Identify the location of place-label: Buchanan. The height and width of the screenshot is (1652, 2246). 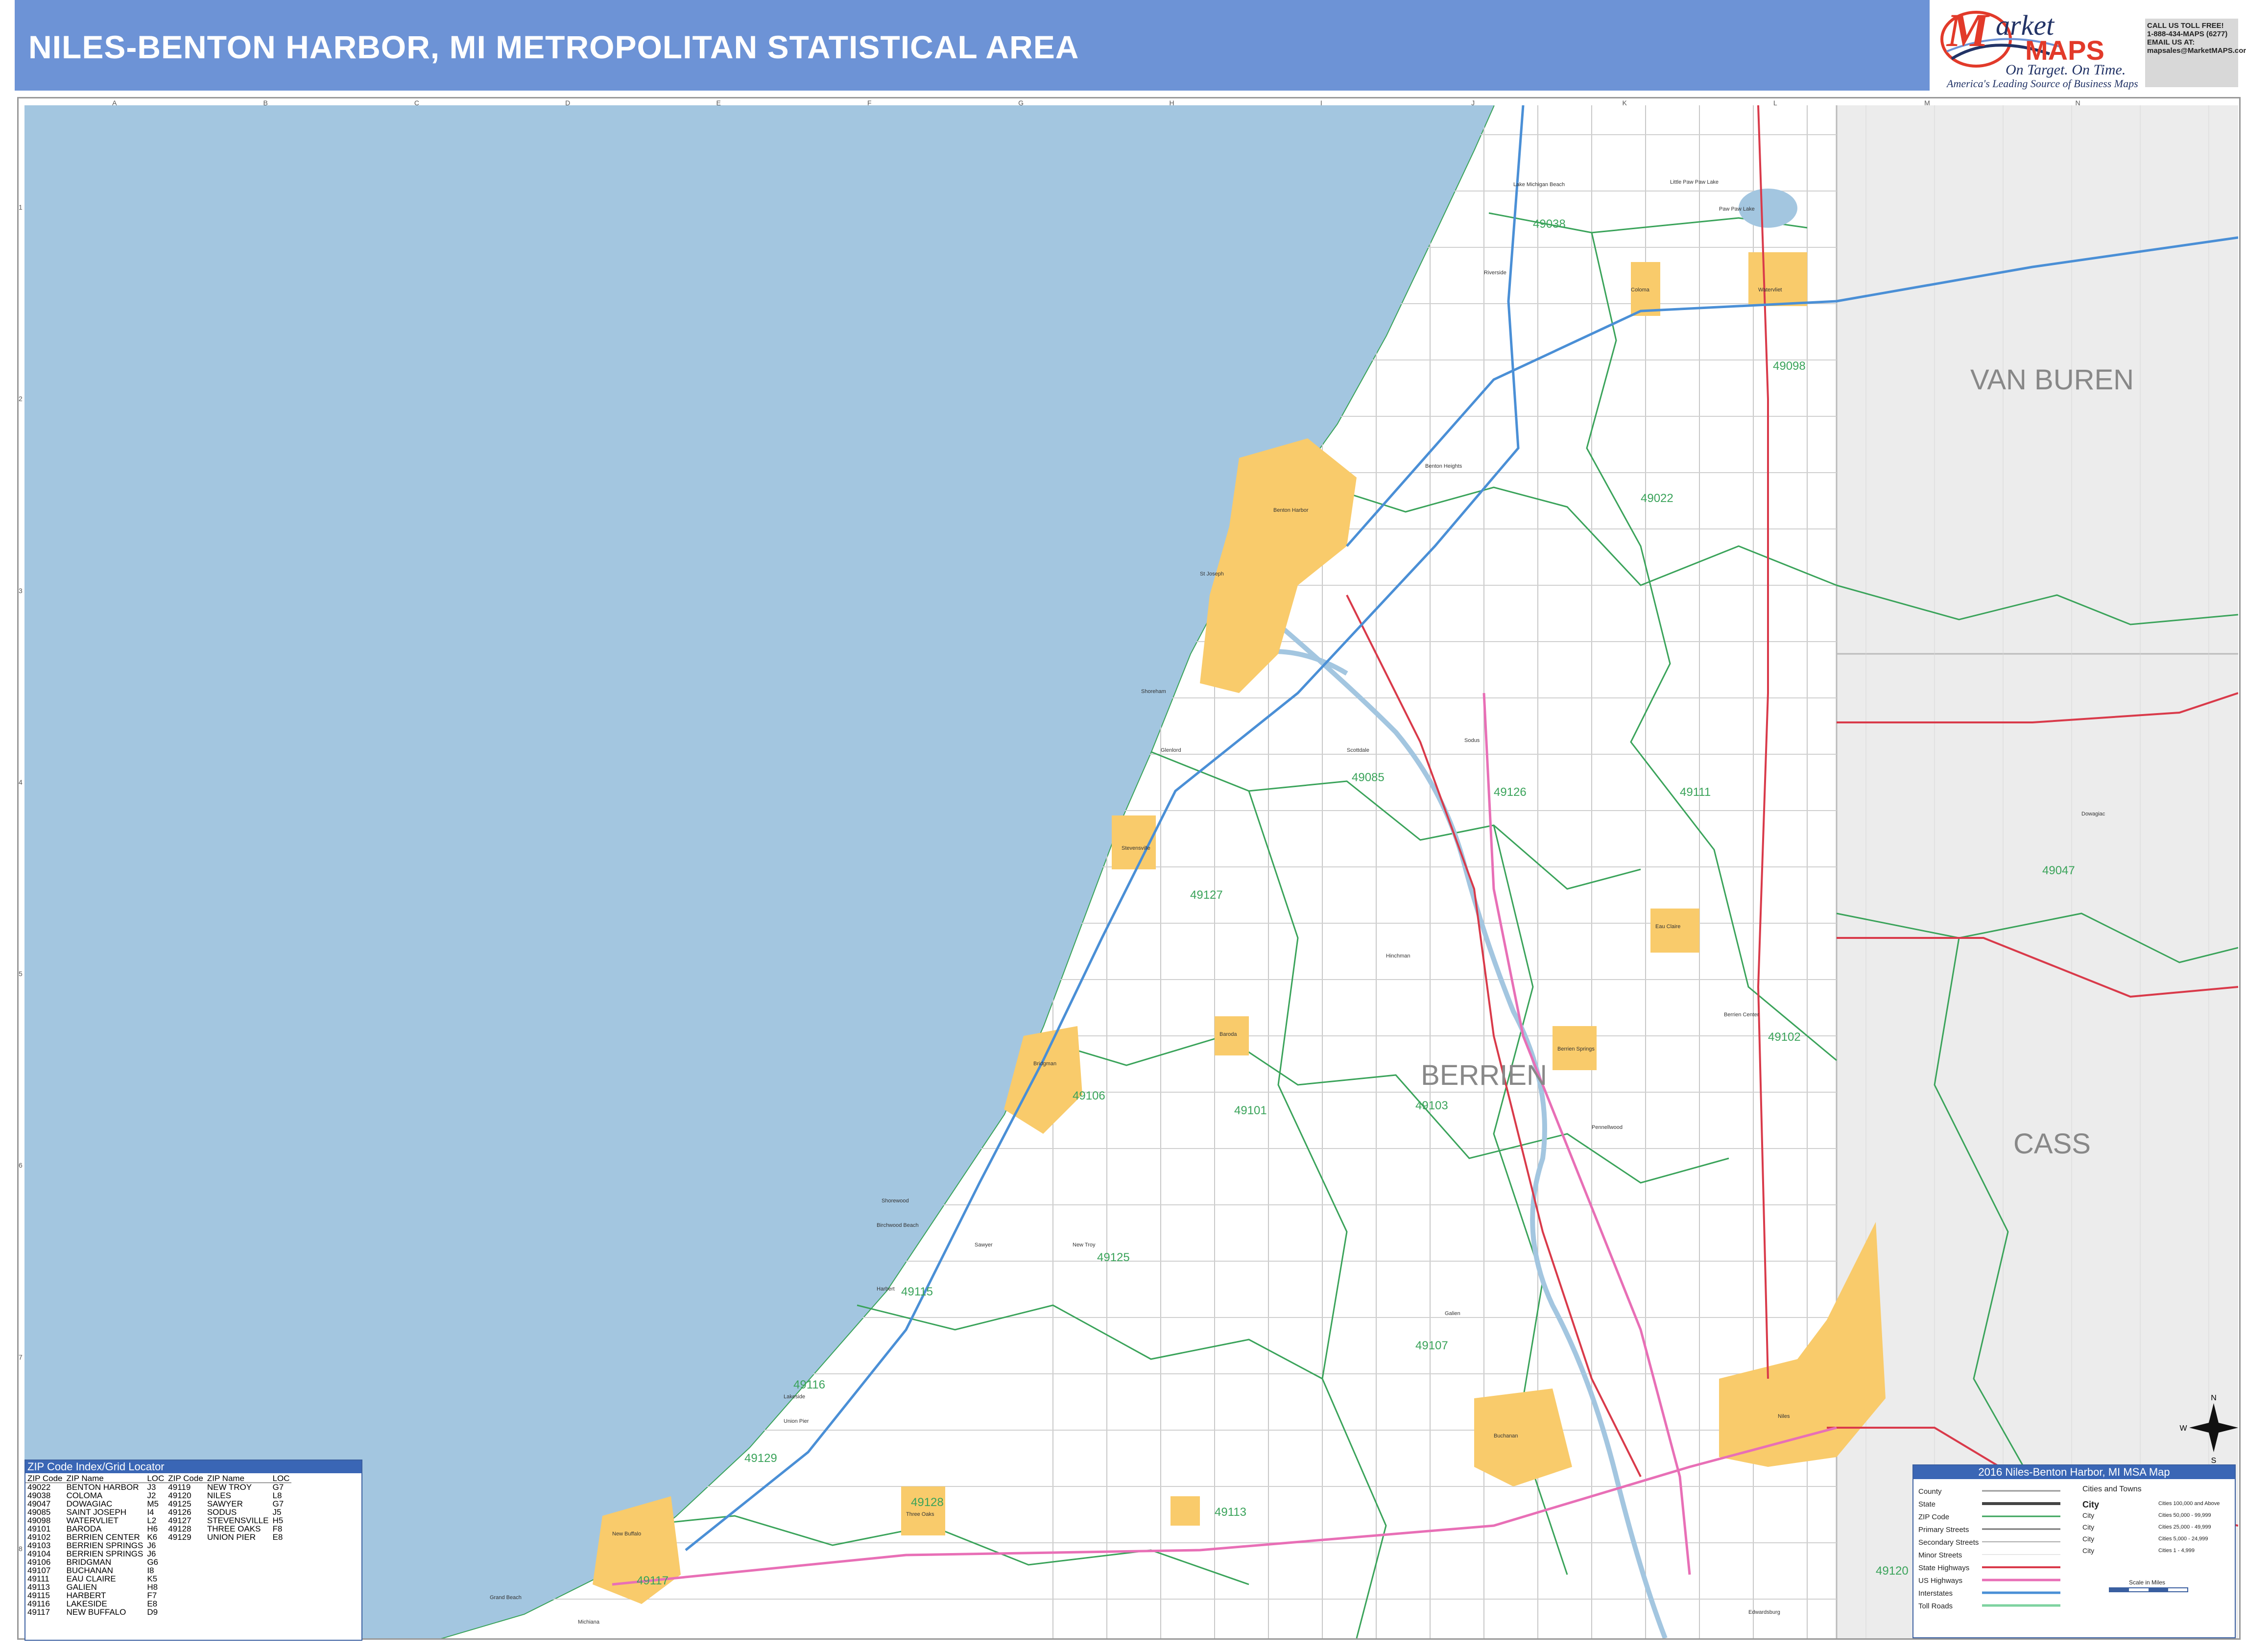
(1506, 1436).